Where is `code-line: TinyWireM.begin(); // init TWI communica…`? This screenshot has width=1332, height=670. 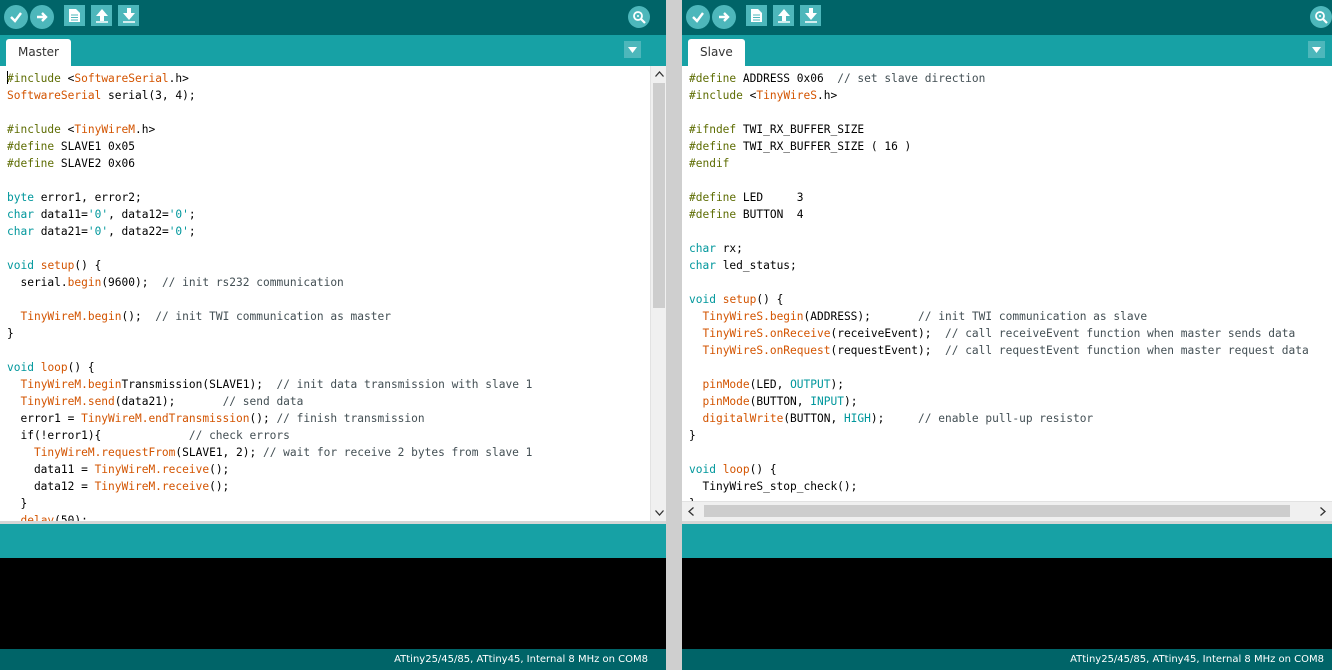
code-line: TinyWireM.begin(); // init TWI communica… is located at coordinates (205, 316).